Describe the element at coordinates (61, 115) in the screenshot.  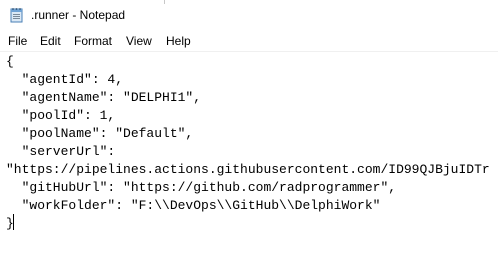
I see `editor-line-4: "poolId": 1,` at that location.